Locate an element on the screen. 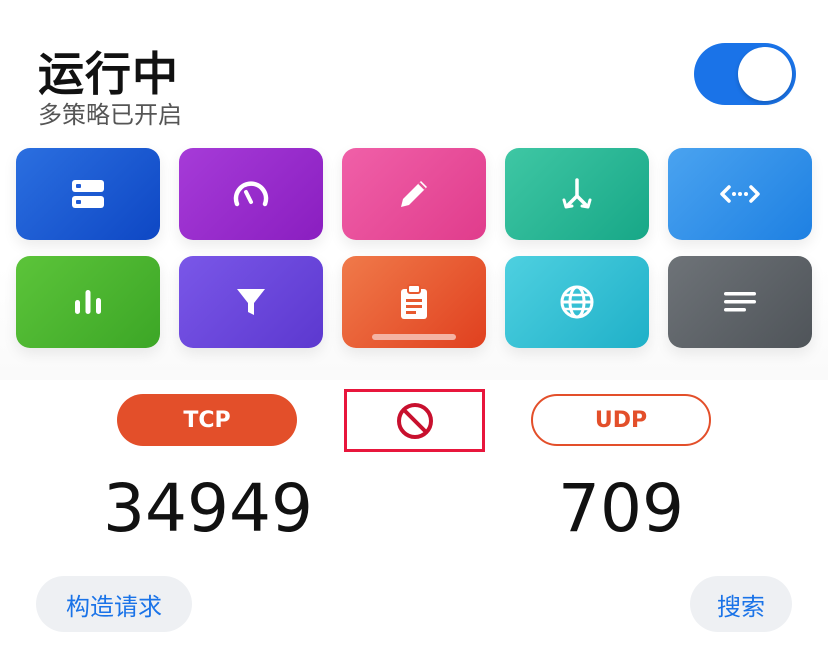 Image resolution: width=828 pixels, height=656 pixels. tcp-count: 34949 is located at coordinates (208, 508).